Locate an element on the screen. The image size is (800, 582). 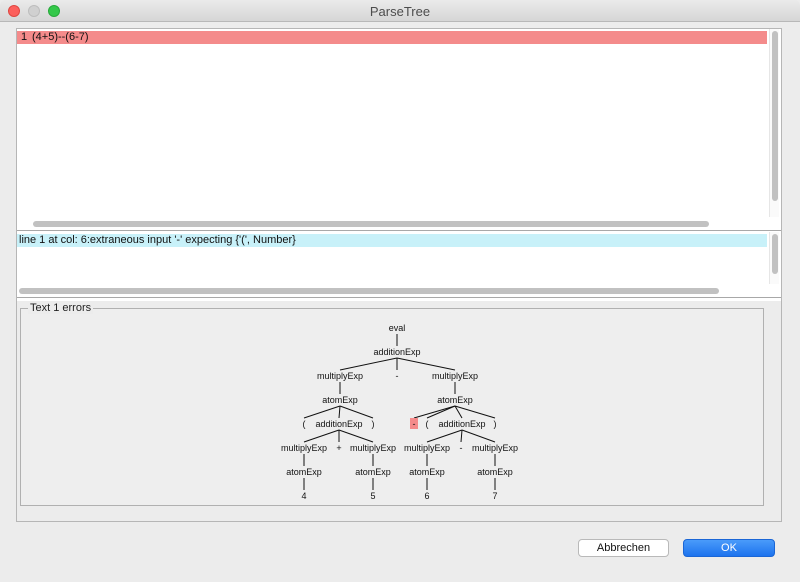
tree-node-atom-right: atomExp is located at coordinates (455, 400).